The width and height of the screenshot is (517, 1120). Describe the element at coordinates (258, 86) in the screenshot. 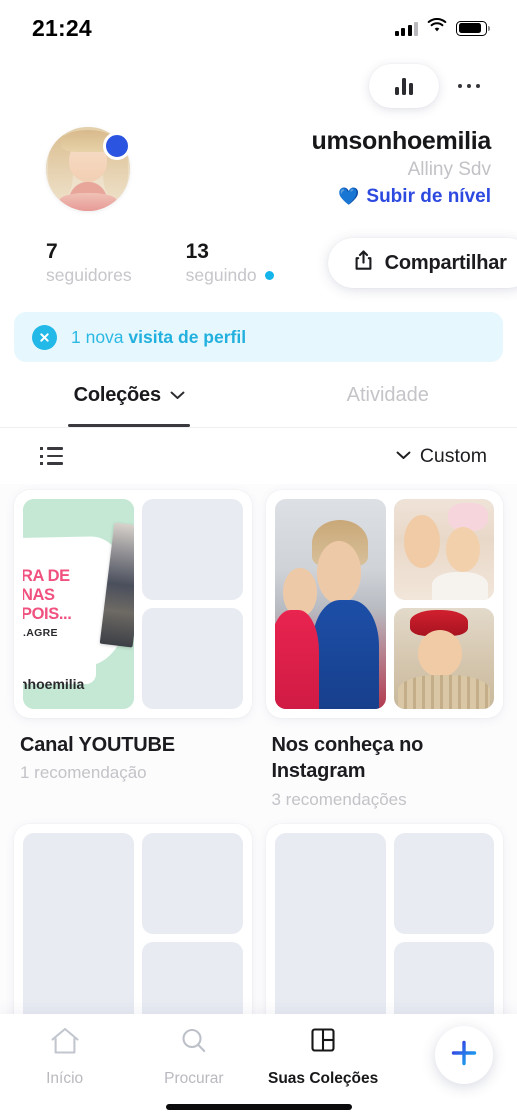

I see `top-actions-bar` at that location.